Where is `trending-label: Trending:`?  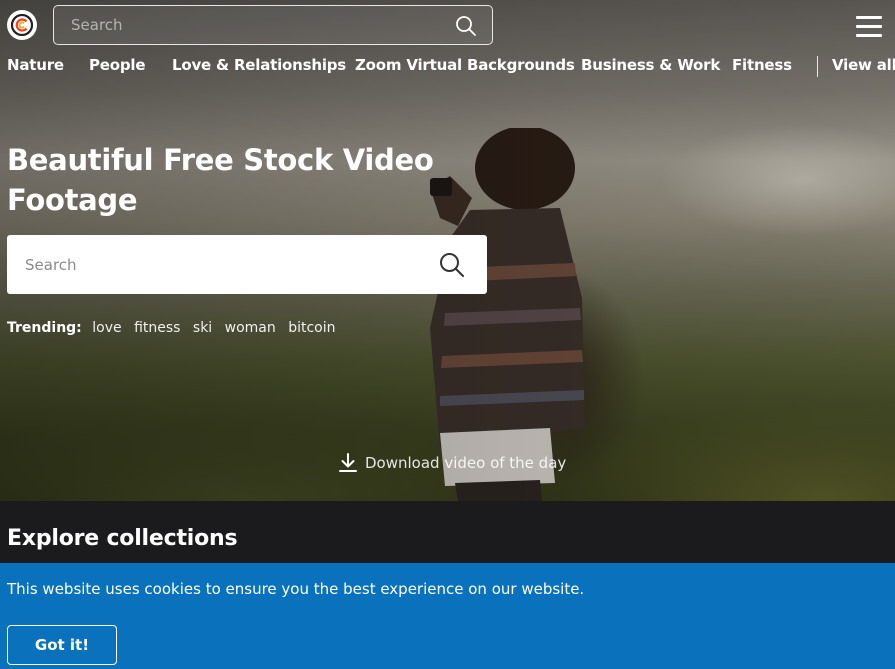 trending-label: Trending: is located at coordinates (44, 328).